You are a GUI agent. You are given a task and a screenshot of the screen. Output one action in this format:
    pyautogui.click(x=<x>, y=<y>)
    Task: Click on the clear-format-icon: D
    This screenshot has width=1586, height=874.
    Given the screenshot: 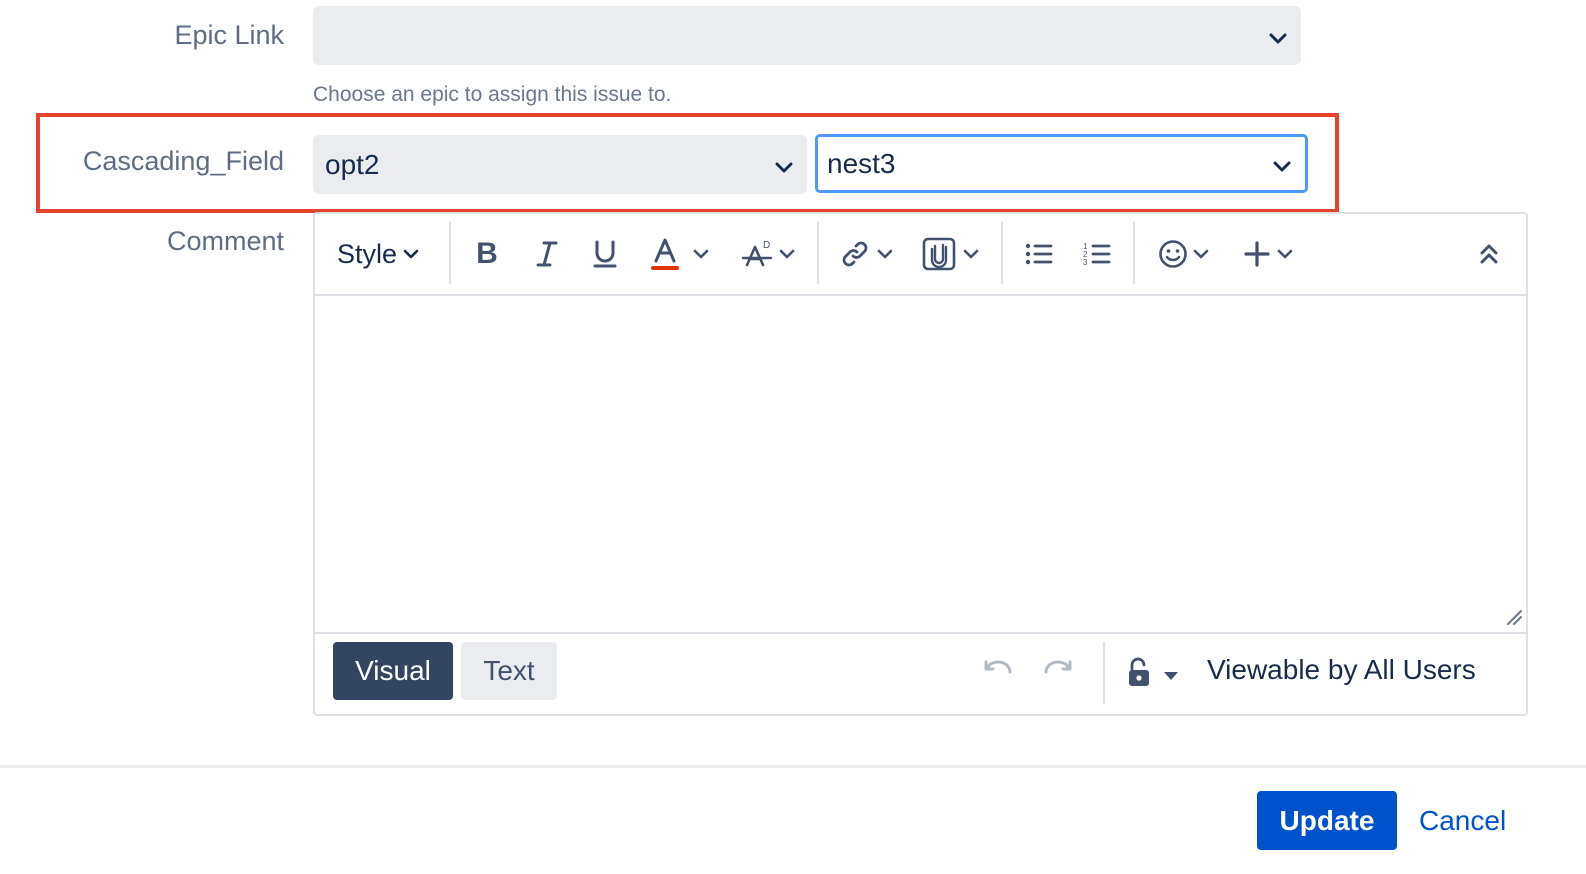 What is the action you would take?
    pyautogui.click(x=757, y=254)
    